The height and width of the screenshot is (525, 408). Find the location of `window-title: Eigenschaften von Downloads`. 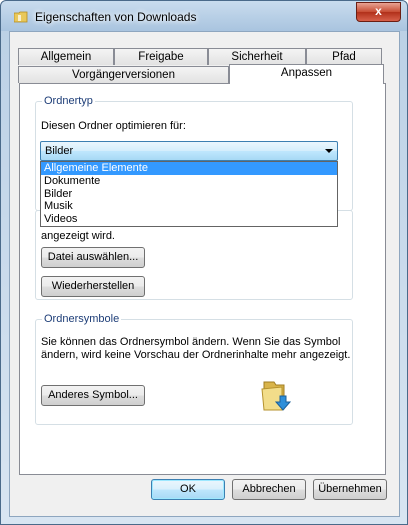

window-title: Eigenschaften von Downloads is located at coordinates (116, 17).